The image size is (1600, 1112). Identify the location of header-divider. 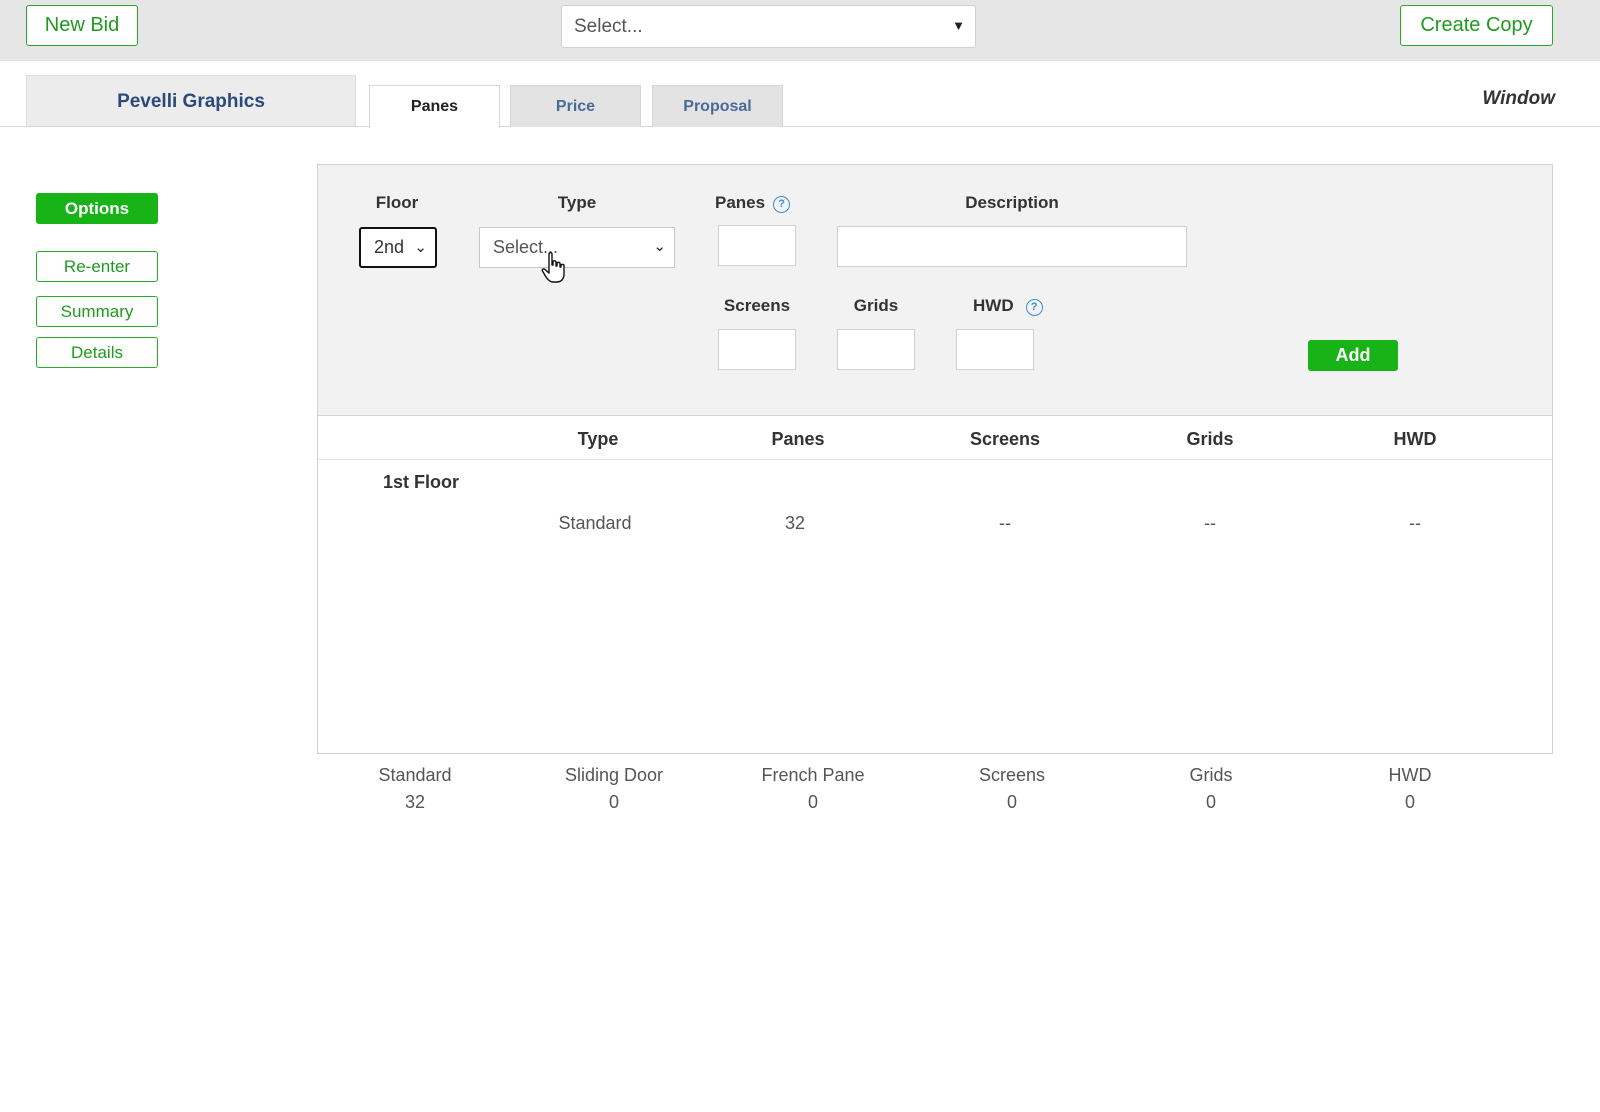
(935, 459).